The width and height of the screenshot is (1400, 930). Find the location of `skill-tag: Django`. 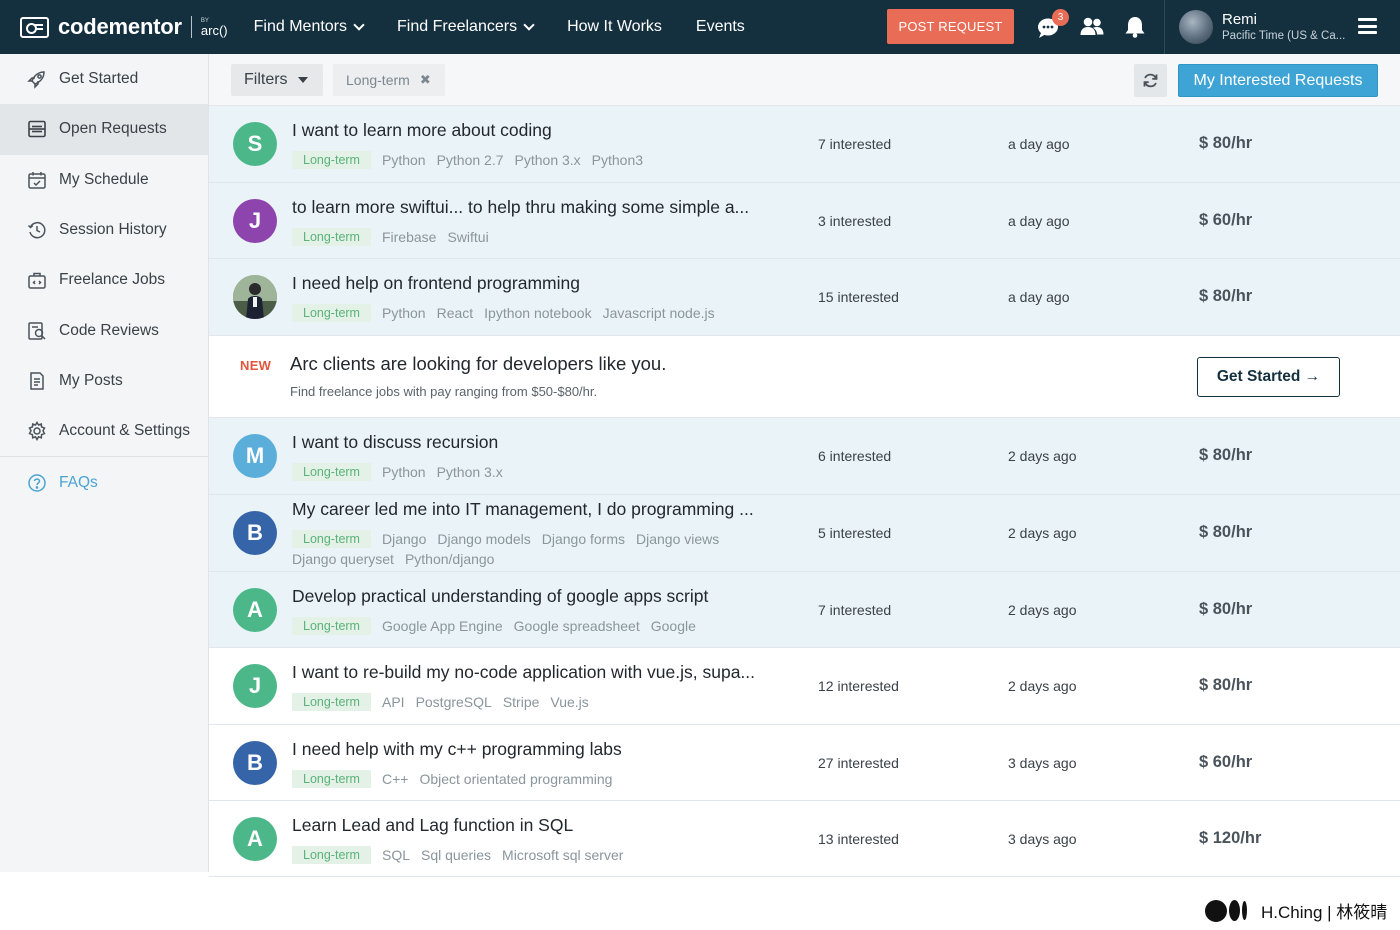

skill-tag: Django is located at coordinates (404, 539).